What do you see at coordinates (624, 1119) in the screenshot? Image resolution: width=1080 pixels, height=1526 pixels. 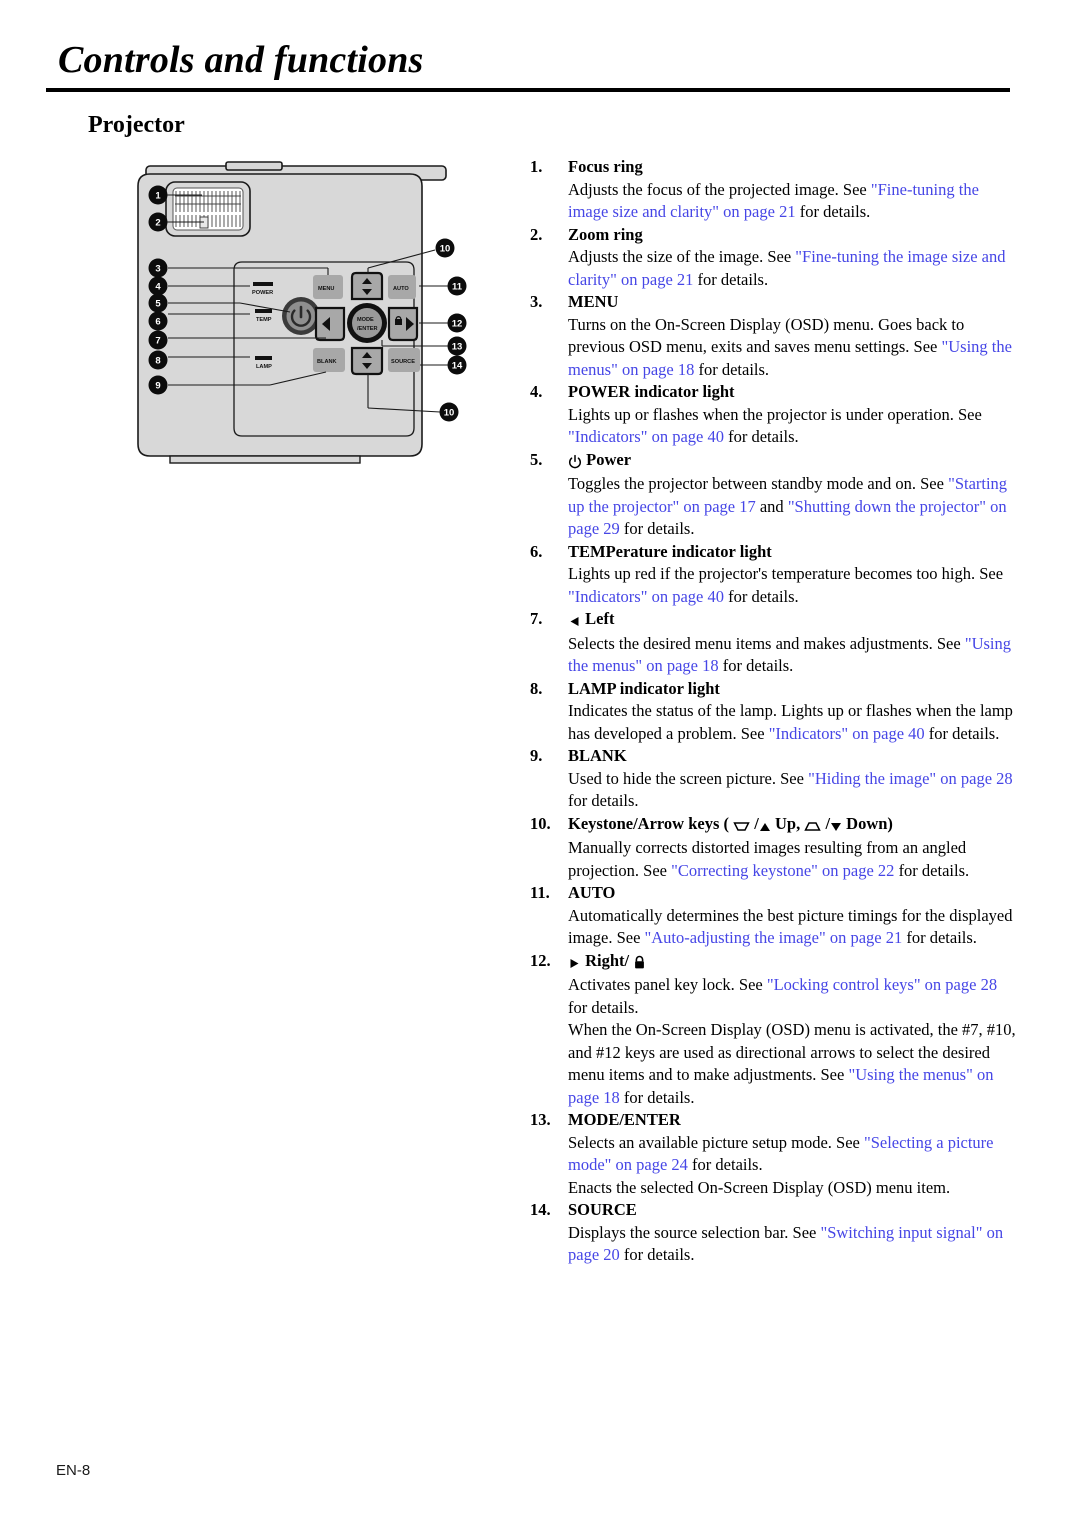 I see `control-item-label-text: MODE/ENTER` at bounding box center [624, 1119].